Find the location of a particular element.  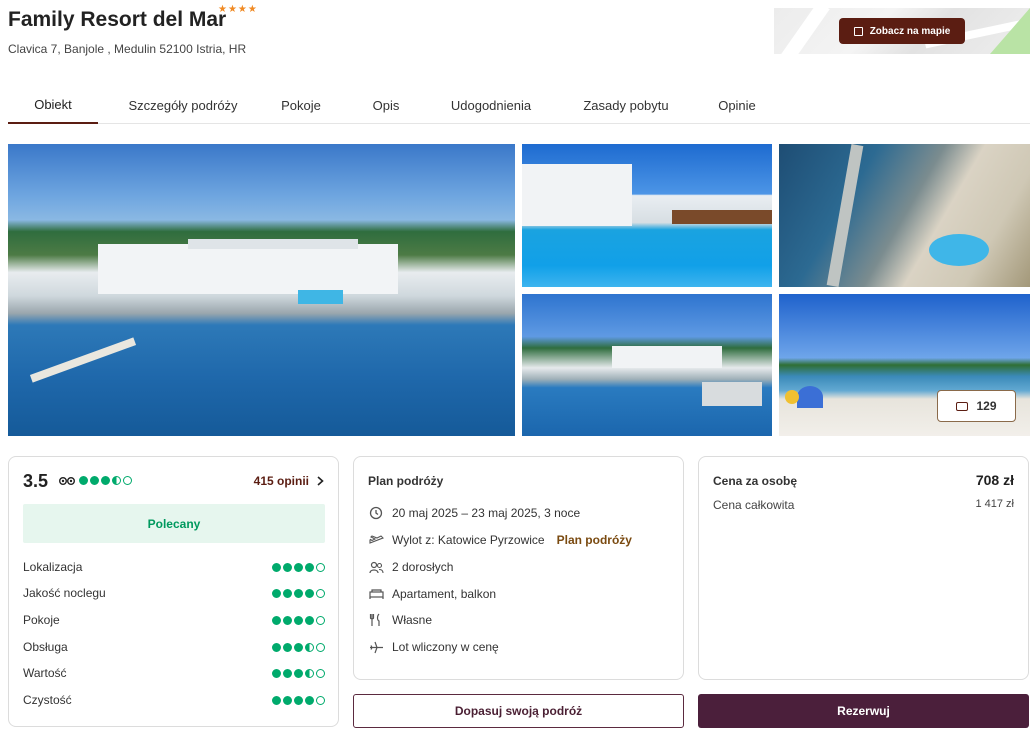

hotel-stars: ★★★★ is located at coordinates (238, 9).